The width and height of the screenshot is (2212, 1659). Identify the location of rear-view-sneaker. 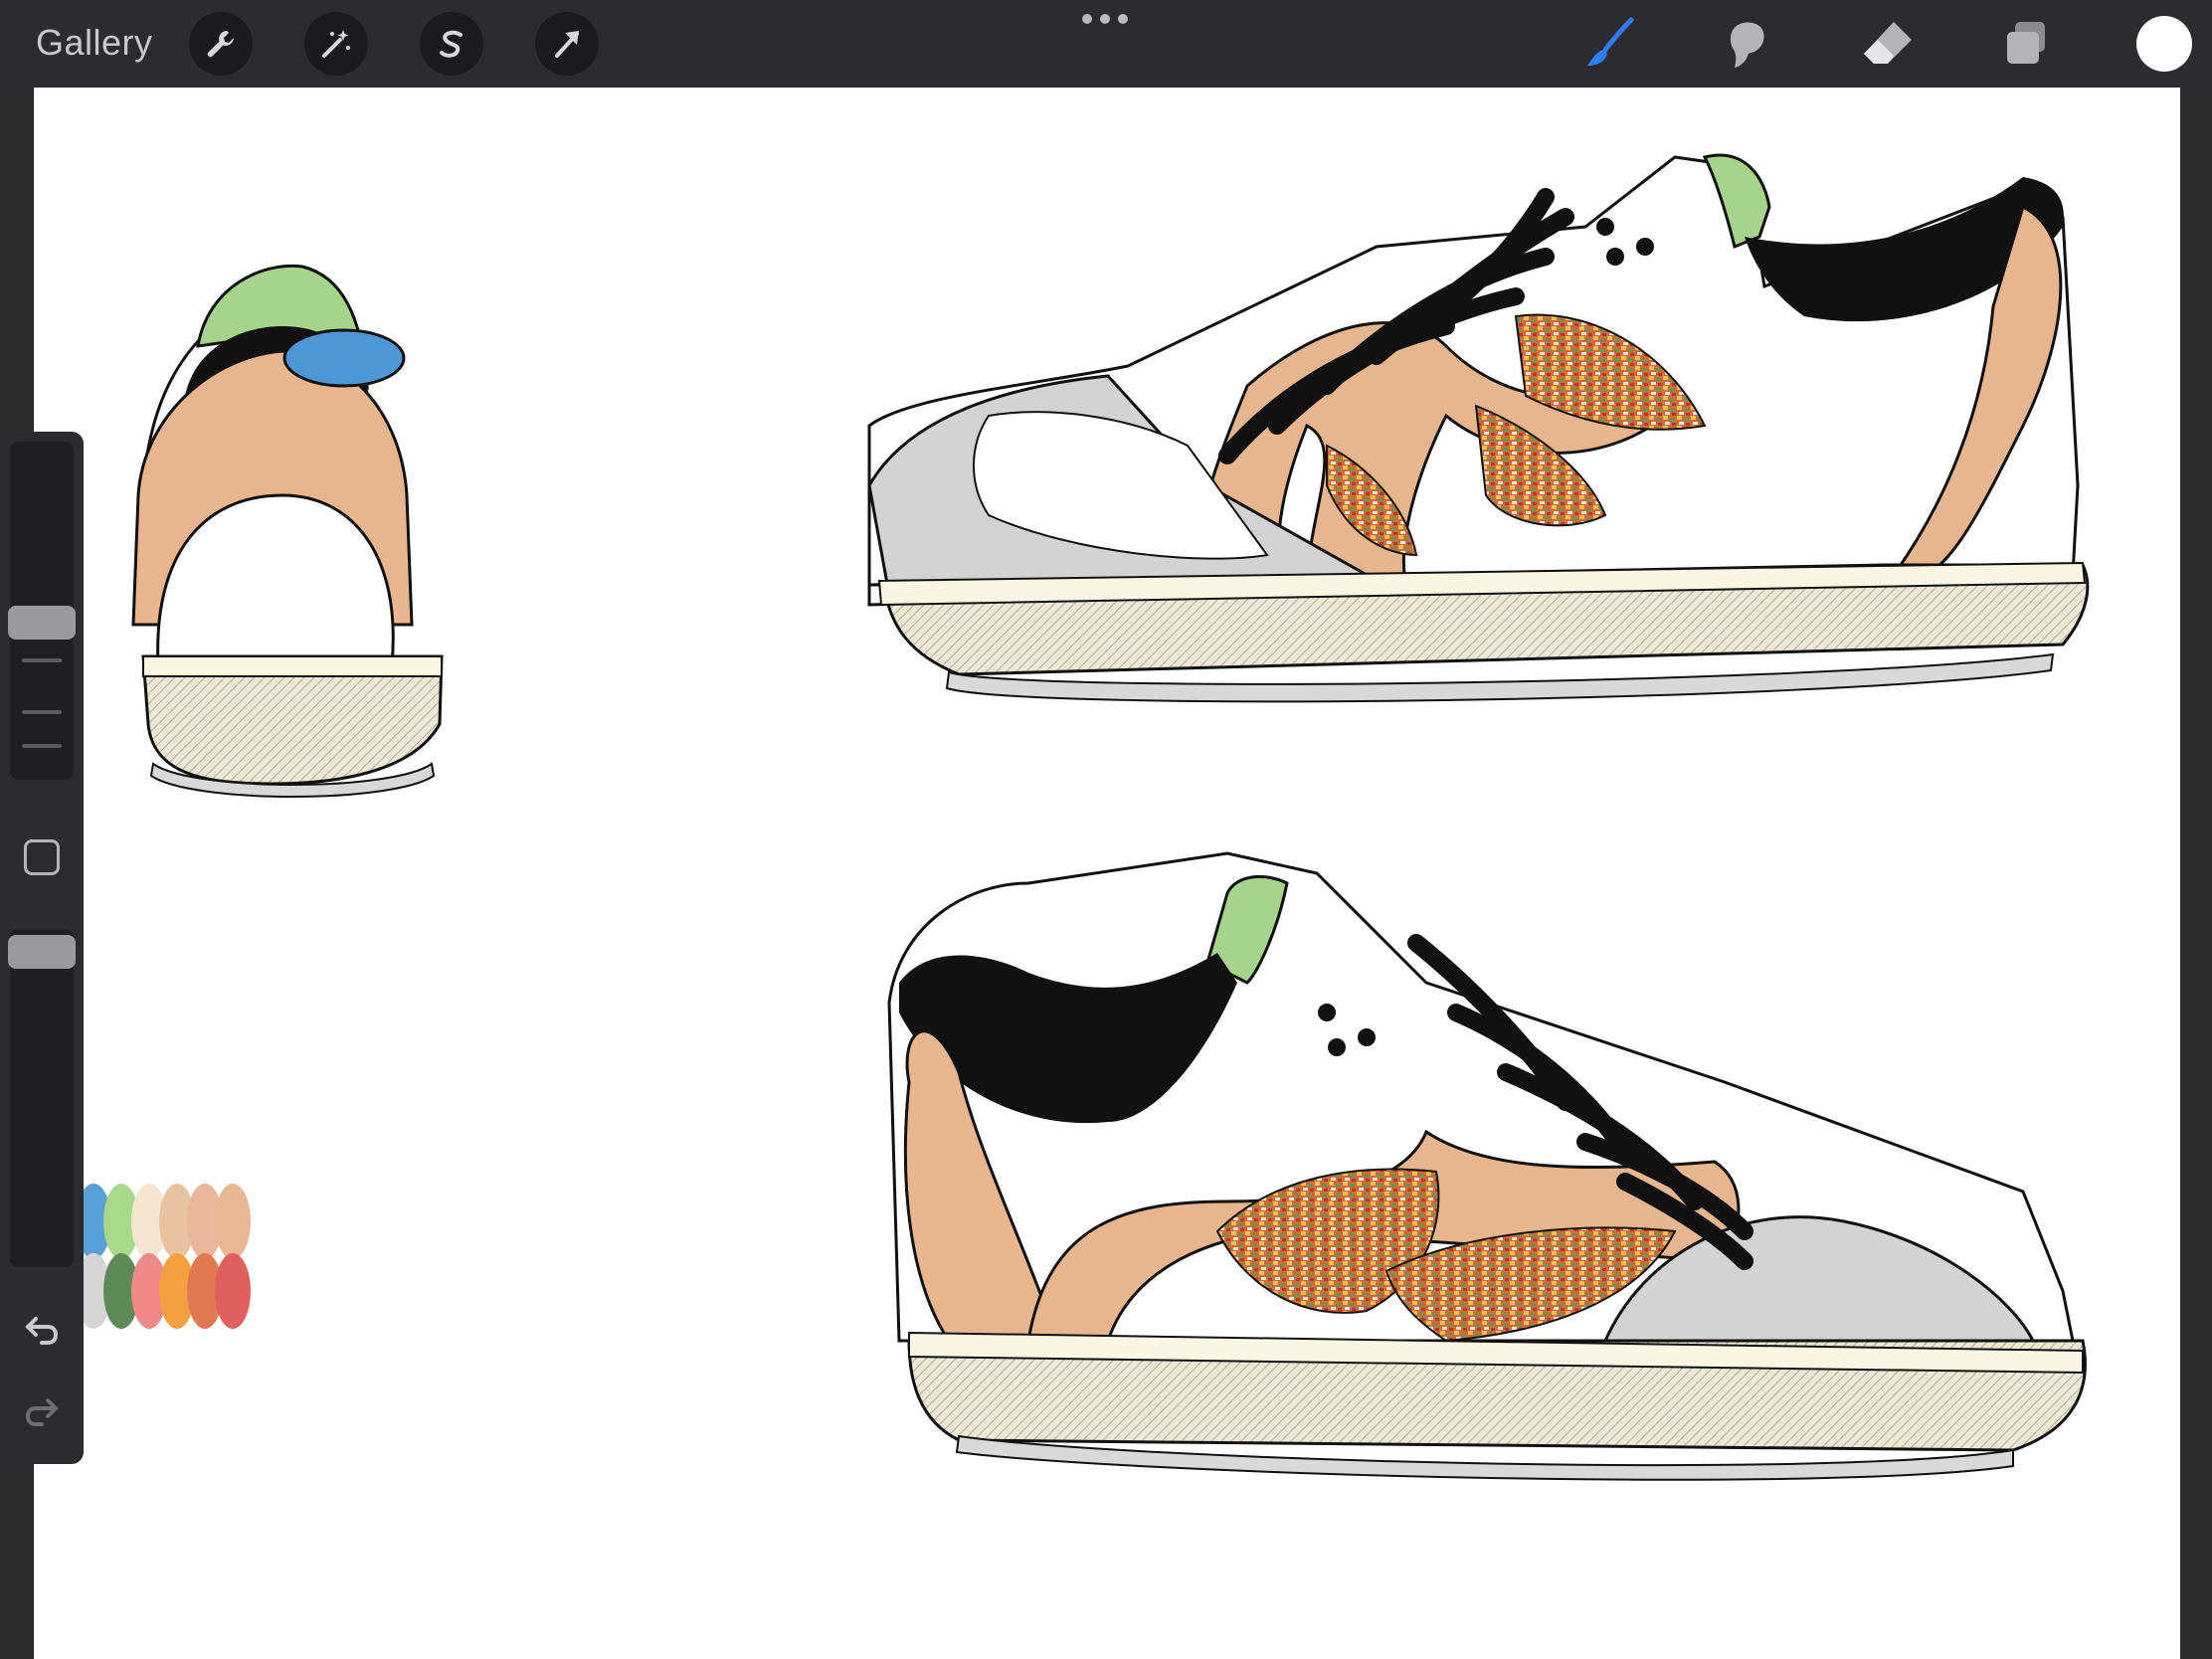
(287, 531).